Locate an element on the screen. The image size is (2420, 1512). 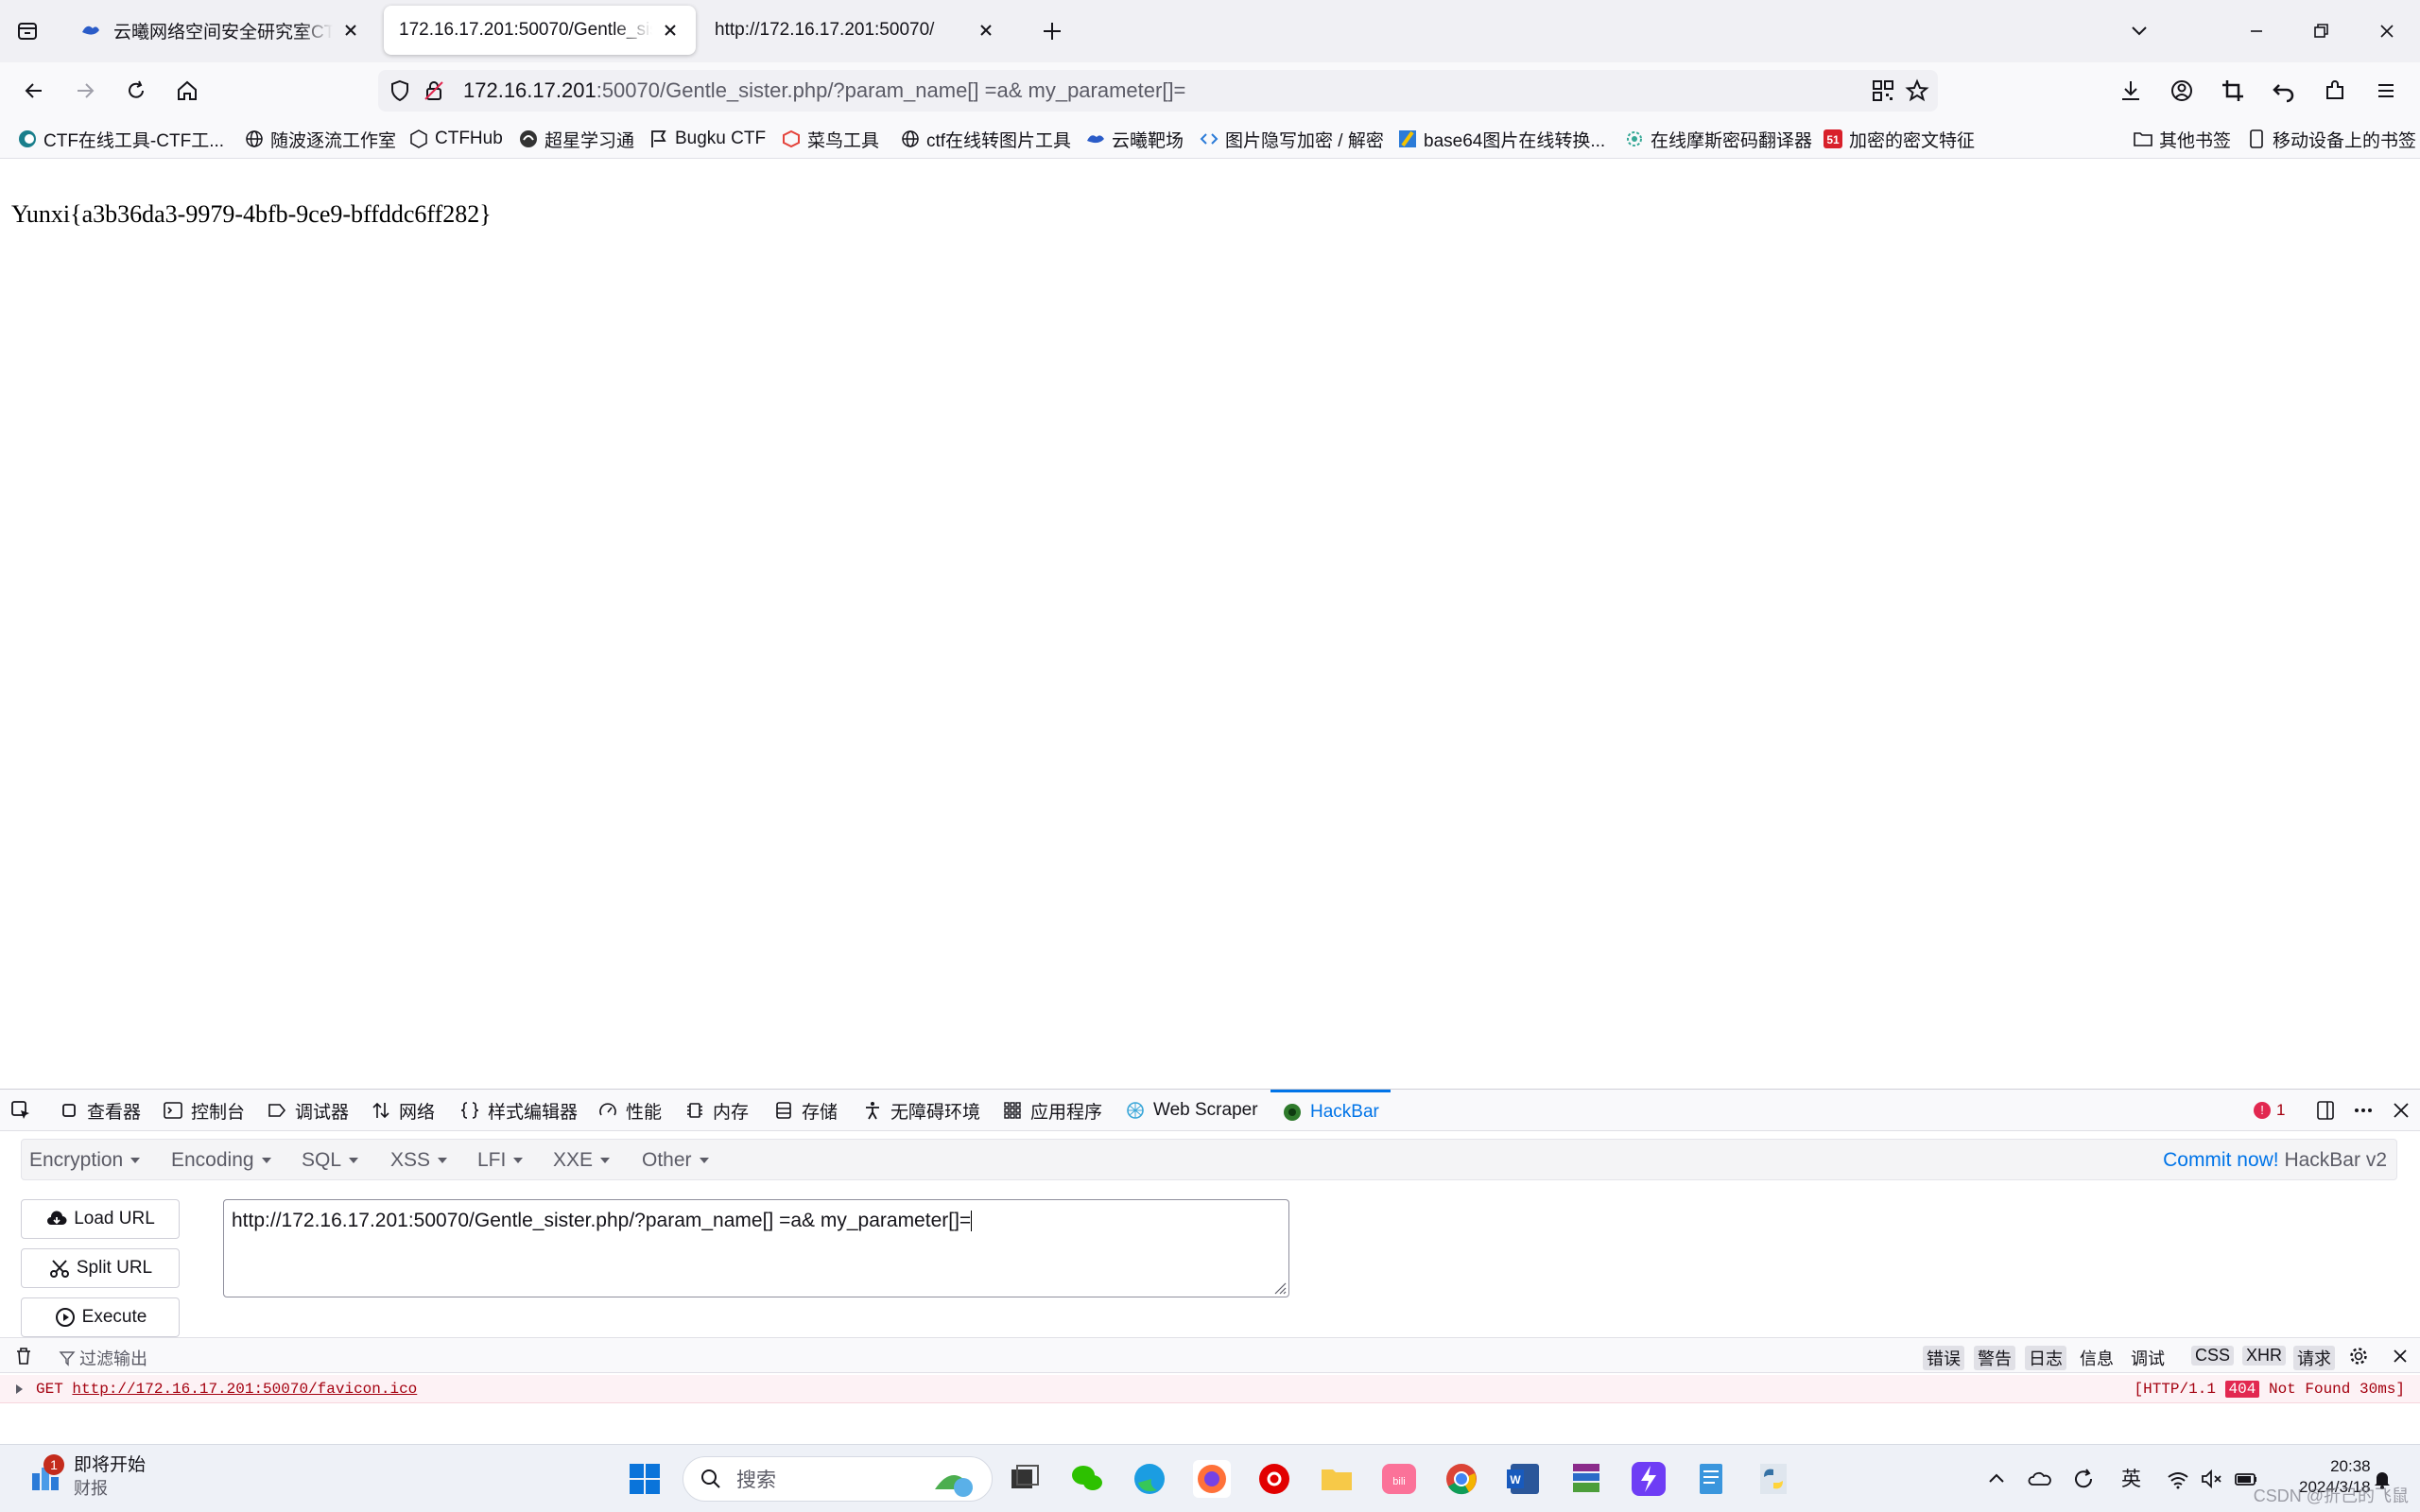
news-widget: 1 即将开始 财报 is located at coordinates (87, 1477).